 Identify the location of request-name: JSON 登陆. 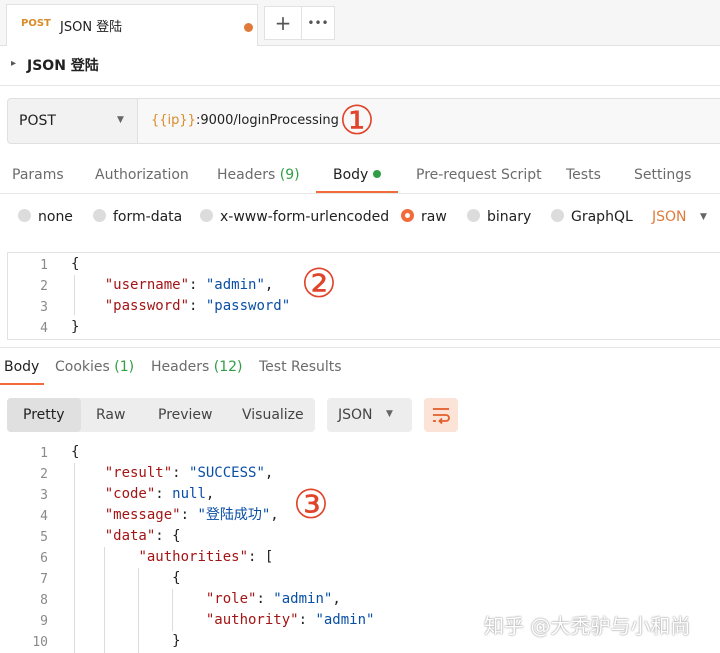
(63, 65).